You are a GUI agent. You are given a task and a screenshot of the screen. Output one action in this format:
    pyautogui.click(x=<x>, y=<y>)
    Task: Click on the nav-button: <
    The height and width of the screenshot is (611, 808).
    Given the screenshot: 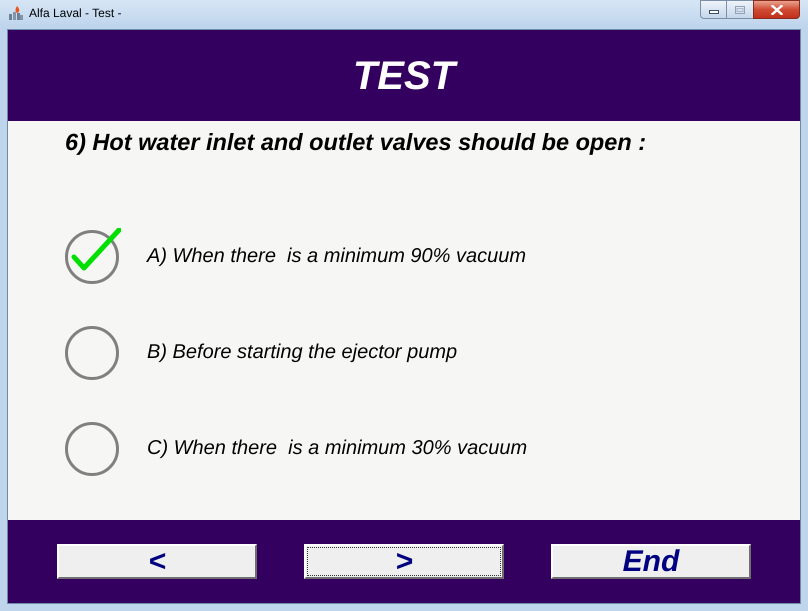 What is the action you would take?
    pyautogui.click(x=157, y=561)
    